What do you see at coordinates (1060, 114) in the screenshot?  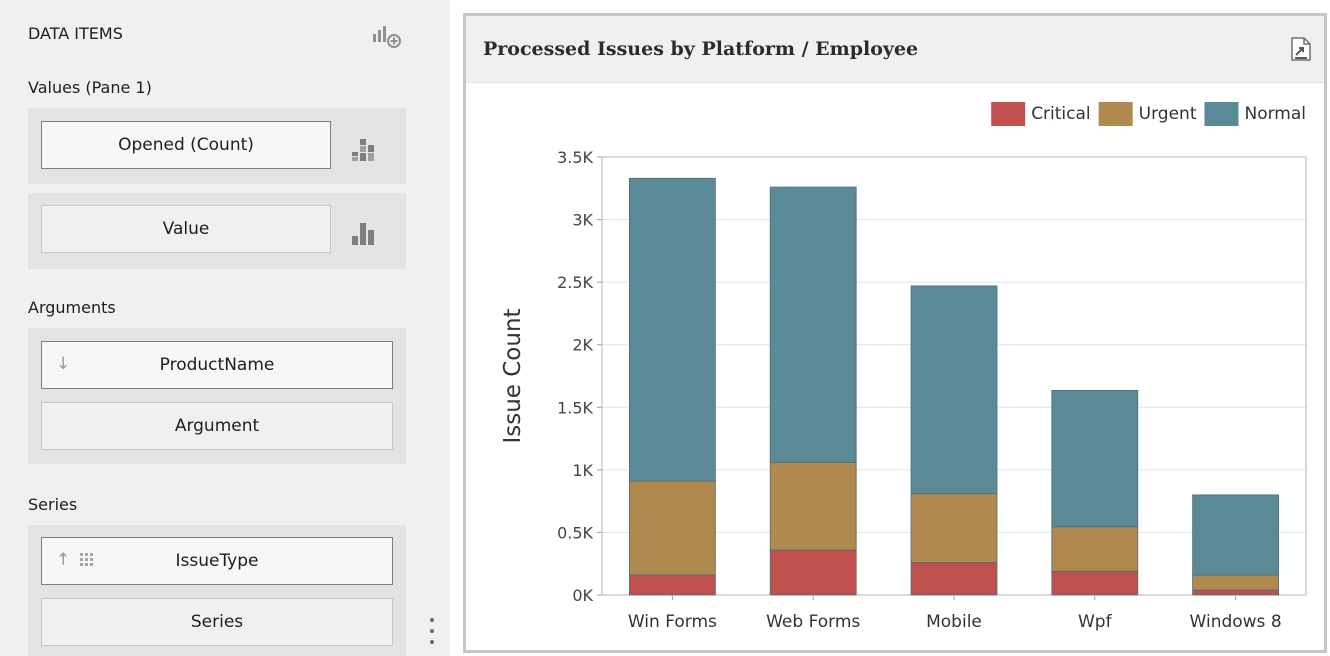 I see `legend-label-critical: Critical` at bounding box center [1060, 114].